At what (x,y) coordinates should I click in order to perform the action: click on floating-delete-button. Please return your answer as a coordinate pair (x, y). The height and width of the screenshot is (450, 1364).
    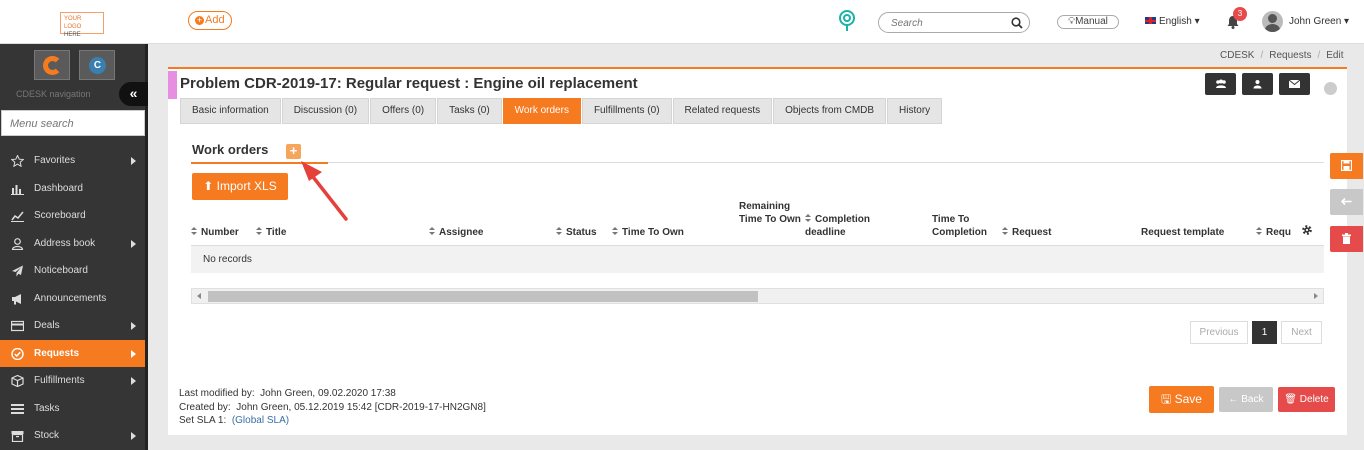
    Looking at the image, I should click on (1346, 239).